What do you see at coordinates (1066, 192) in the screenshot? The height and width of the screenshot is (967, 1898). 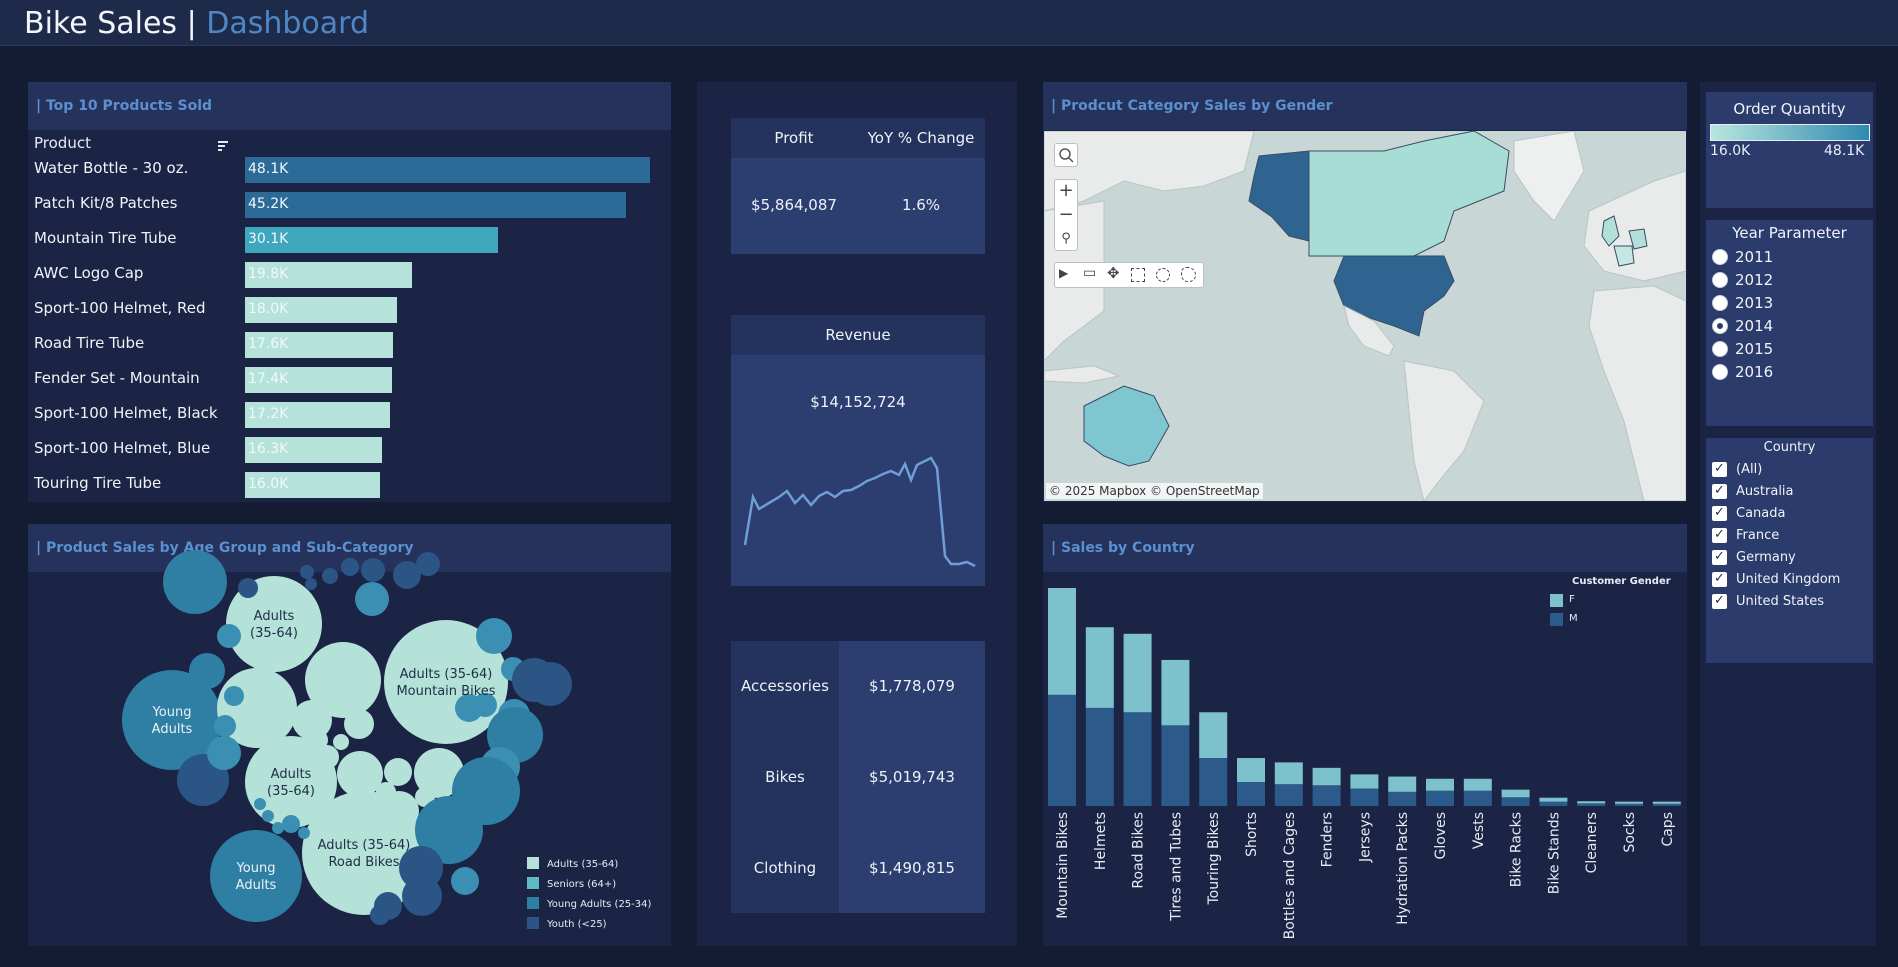 I see `zoom-in-icon: +` at bounding box center [1066, 192].